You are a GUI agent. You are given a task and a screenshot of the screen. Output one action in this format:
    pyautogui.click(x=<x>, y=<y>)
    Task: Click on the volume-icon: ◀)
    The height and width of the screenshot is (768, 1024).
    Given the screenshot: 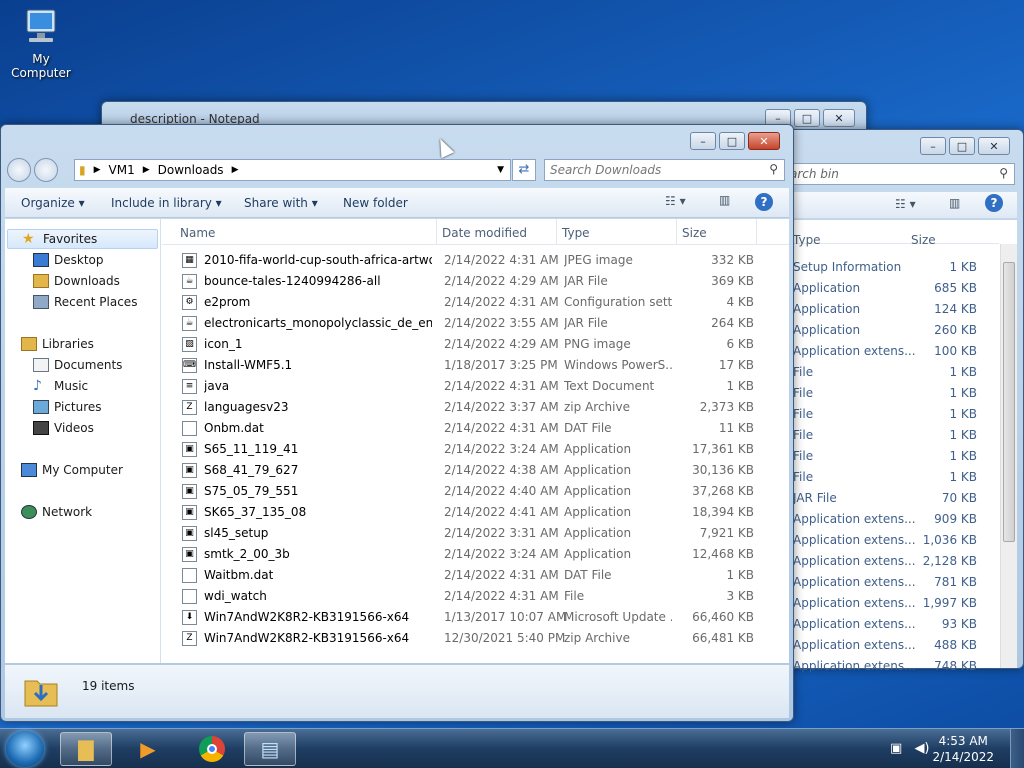 What is the action you would take?
    pyautogui.click(x=921, y=748)
    